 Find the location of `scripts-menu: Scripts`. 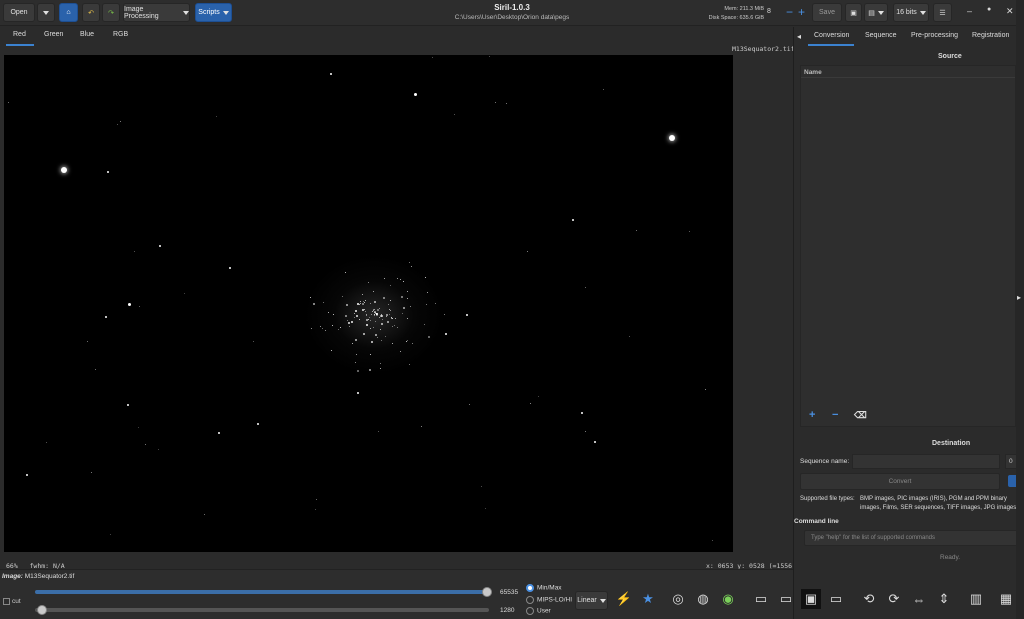

scripts-menu: Scripts is located at coordinates (213, 12).